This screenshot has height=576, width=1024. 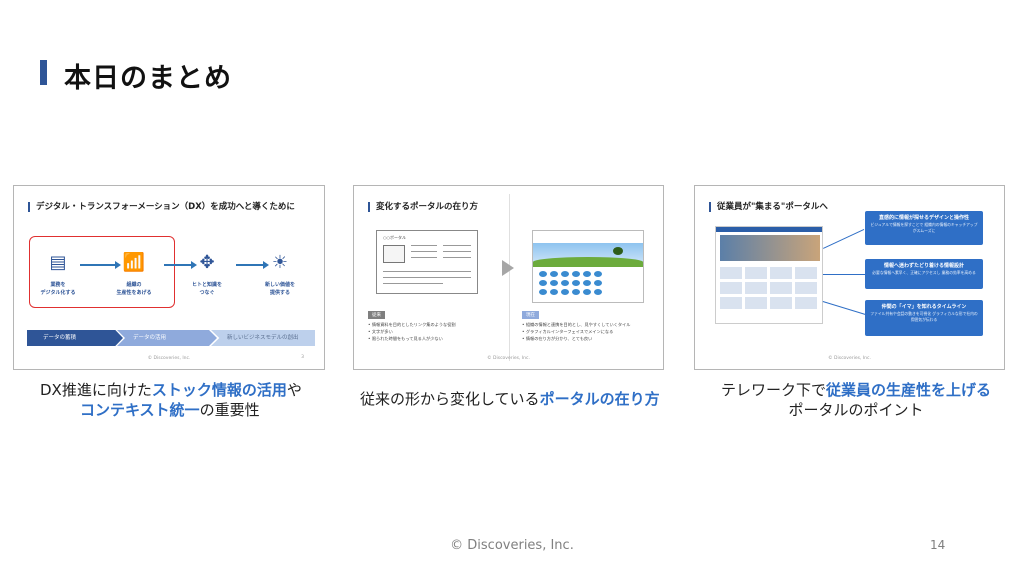 What do you see at coordinates (530, 315) in the screenshot?
I see `new-tag: 現在` at bounding box center [530, 315].